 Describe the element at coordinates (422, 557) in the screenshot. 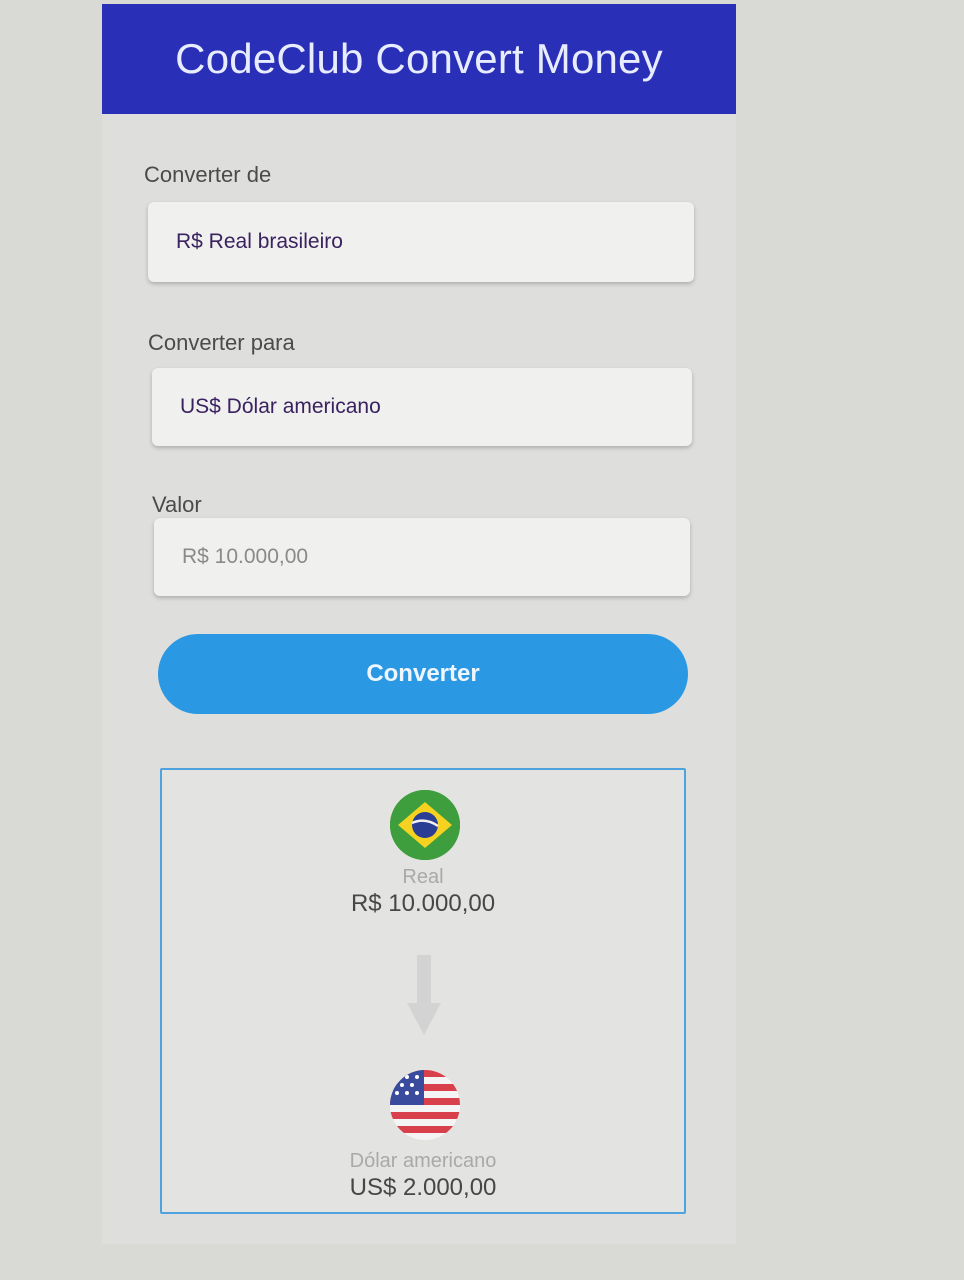

I see `amount-input: R$ 10.000,00` at that location.